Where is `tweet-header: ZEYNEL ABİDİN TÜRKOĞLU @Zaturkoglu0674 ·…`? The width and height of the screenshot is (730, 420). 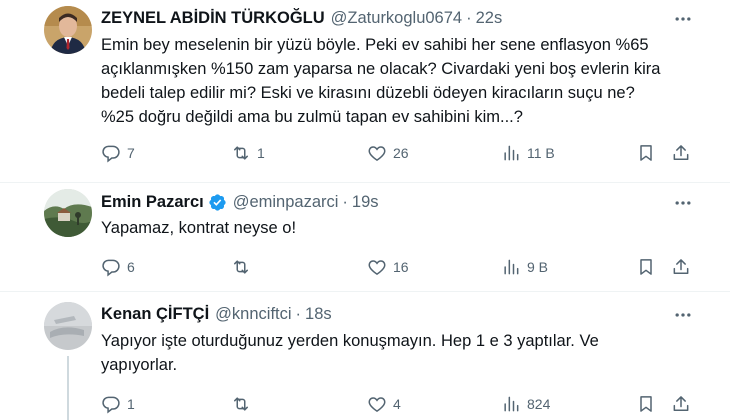 tweet-header: ZEYNEL ABİDİN TÜRKOĞLU @Zaturkoglu0674 ·… is located at coordinates (301, 18).